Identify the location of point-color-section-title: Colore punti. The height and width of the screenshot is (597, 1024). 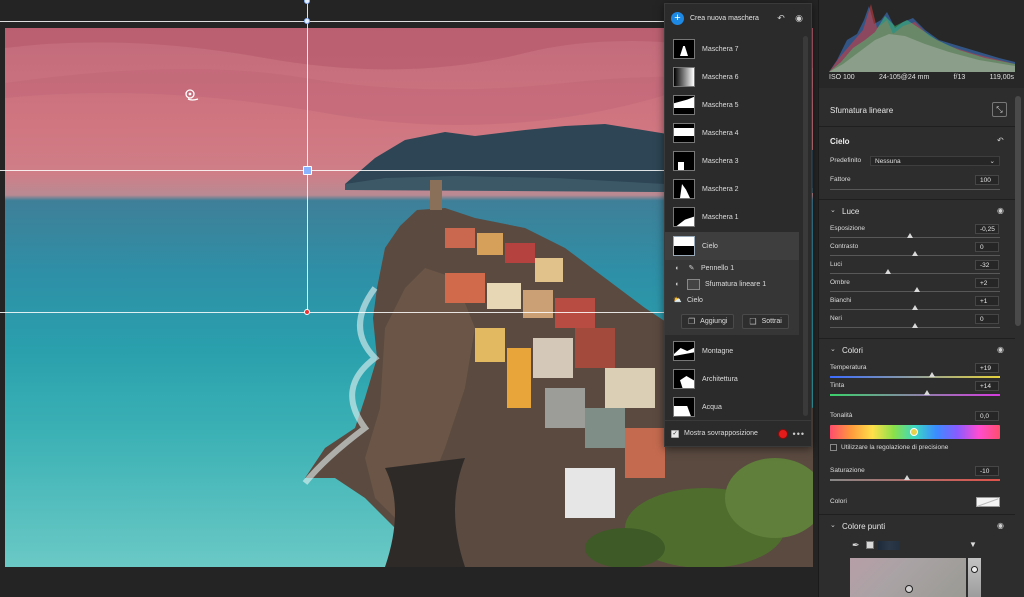
(863, 526).